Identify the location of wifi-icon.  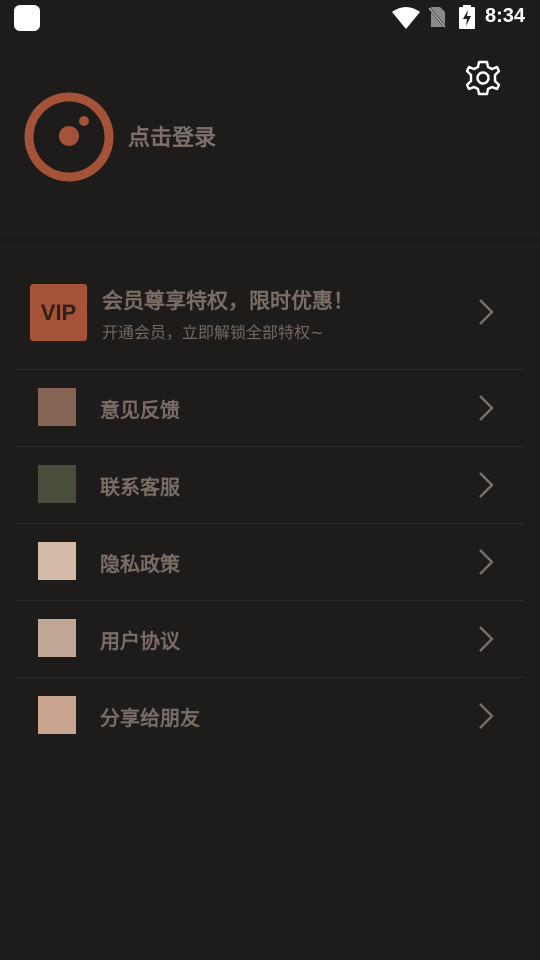
(406, 18).